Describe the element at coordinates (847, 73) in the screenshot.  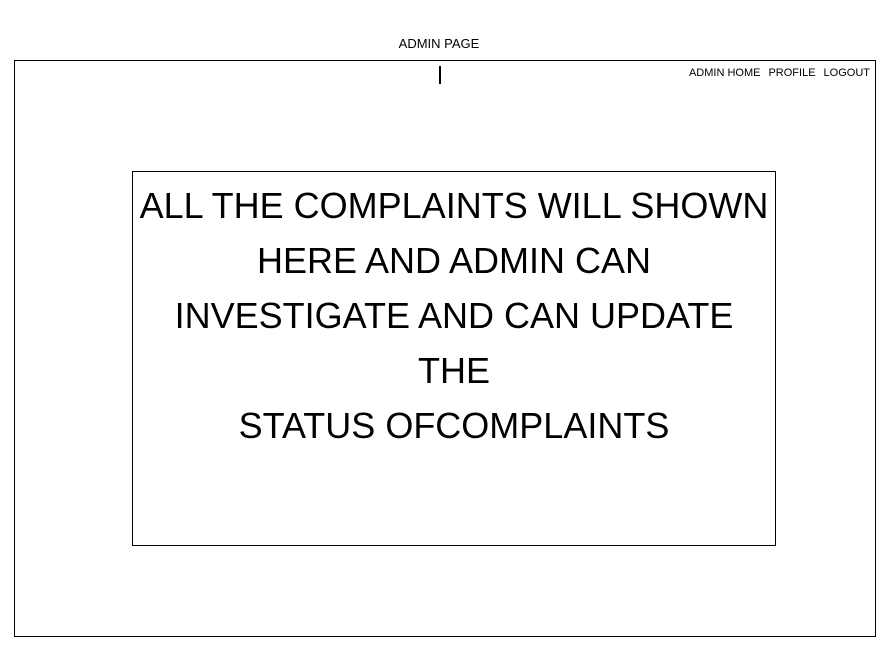
I see `nav-logout-link: LOGOUT` at that location.